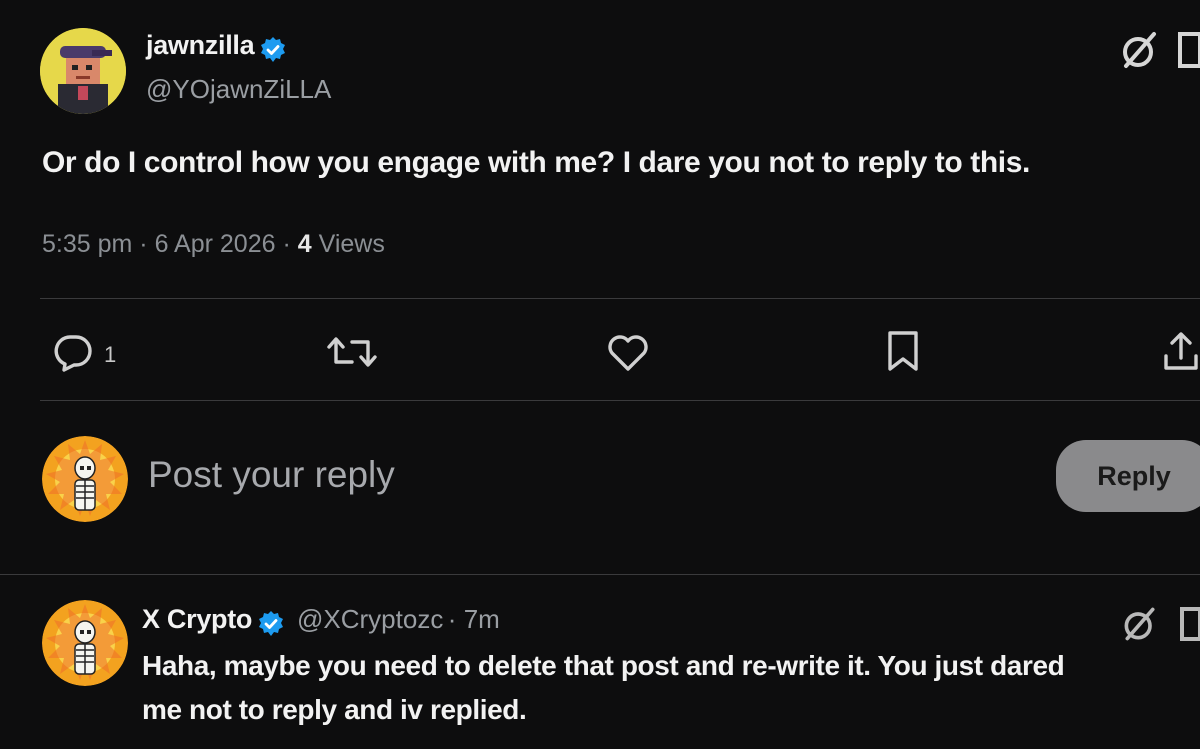 The width and height of the screenshot is (1200, 749). I want to click on bookmark-icon, so click(903, 351).